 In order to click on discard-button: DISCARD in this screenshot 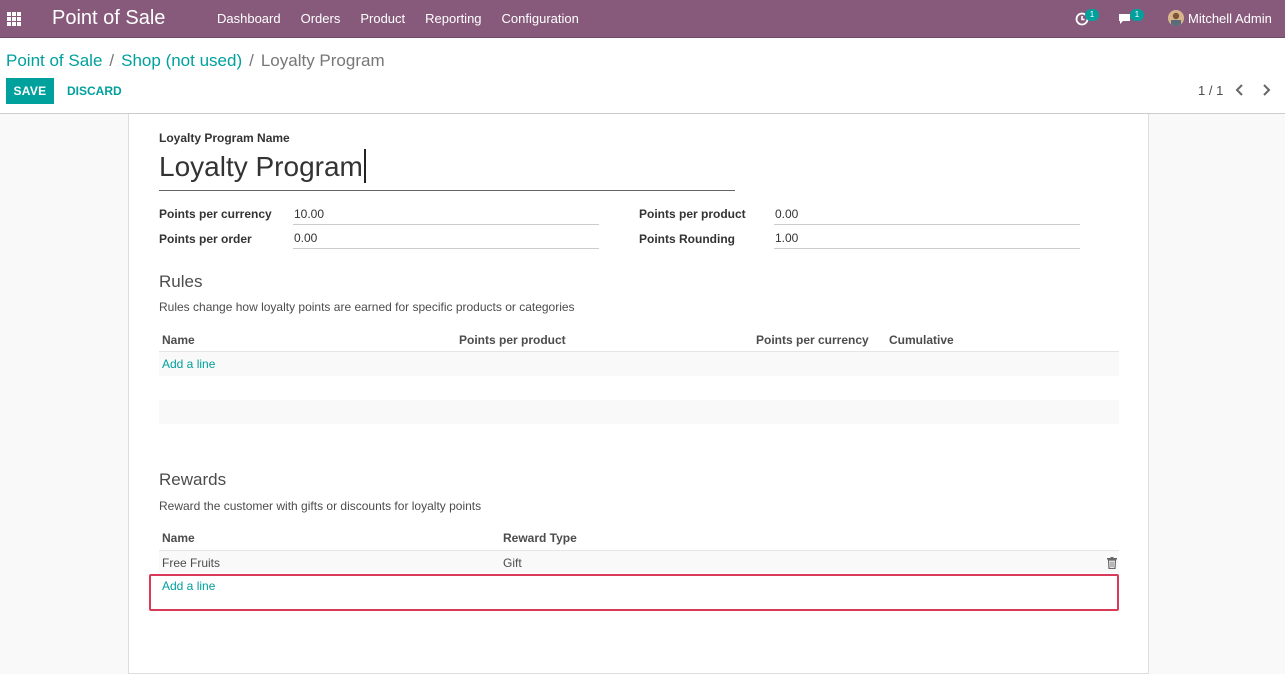, I will do `click(94, 91)`.